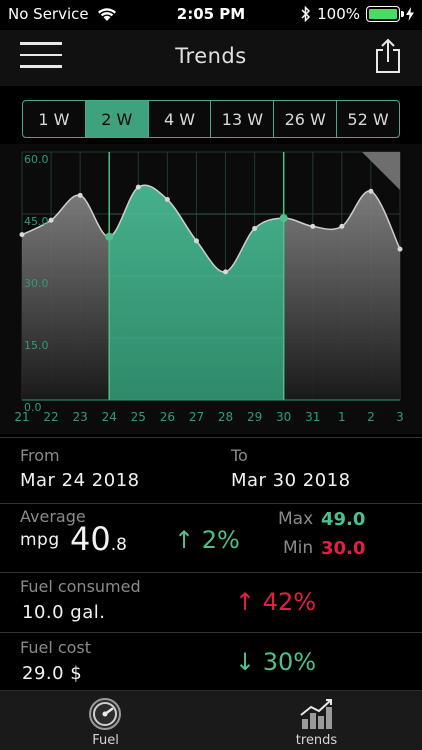  I want to click on nav-bar: Trends, so click(211, 58).